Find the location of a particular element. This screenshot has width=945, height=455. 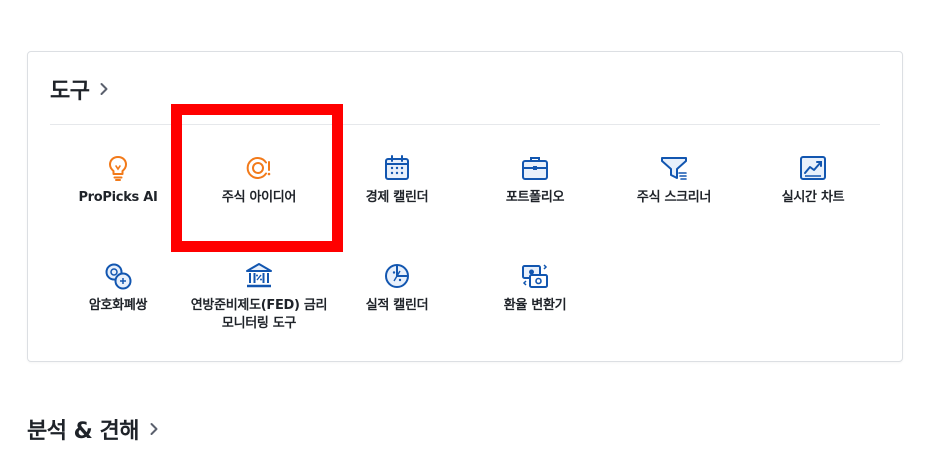

funnel-icon is located at coordinates (674, 168).